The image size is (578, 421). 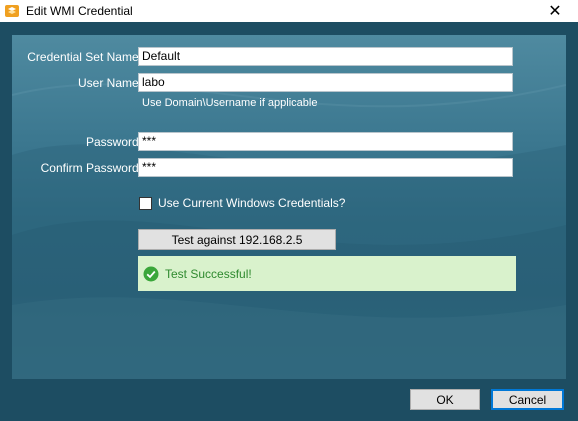 What do you see at coordinates (12, 11) in the screenshot?
I see `app-icon` at bounding box center [12, 11].